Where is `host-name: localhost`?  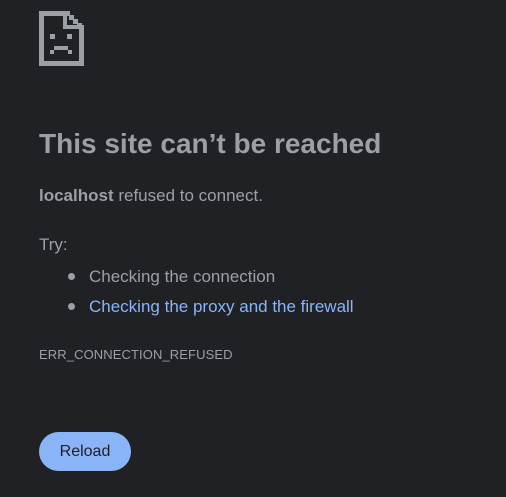 host-name: localhost is located at coordinates (76, 195).